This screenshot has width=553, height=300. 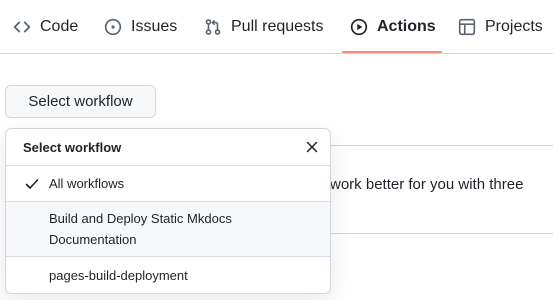 What do you see at coordinates (168, 147) in the screenshot?
I see `dropdown-header: Select workflow` at bounding box center [168, 147].